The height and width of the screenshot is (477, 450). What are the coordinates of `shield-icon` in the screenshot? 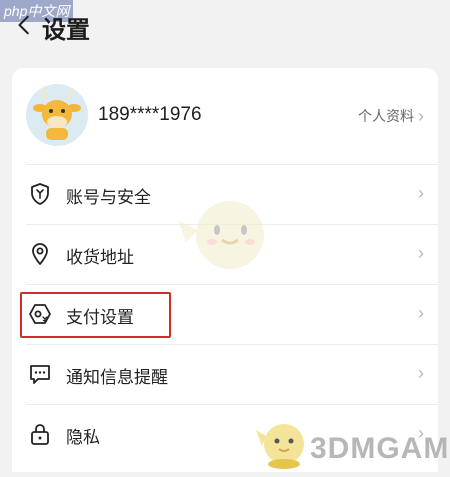 It's located at (40, 194).